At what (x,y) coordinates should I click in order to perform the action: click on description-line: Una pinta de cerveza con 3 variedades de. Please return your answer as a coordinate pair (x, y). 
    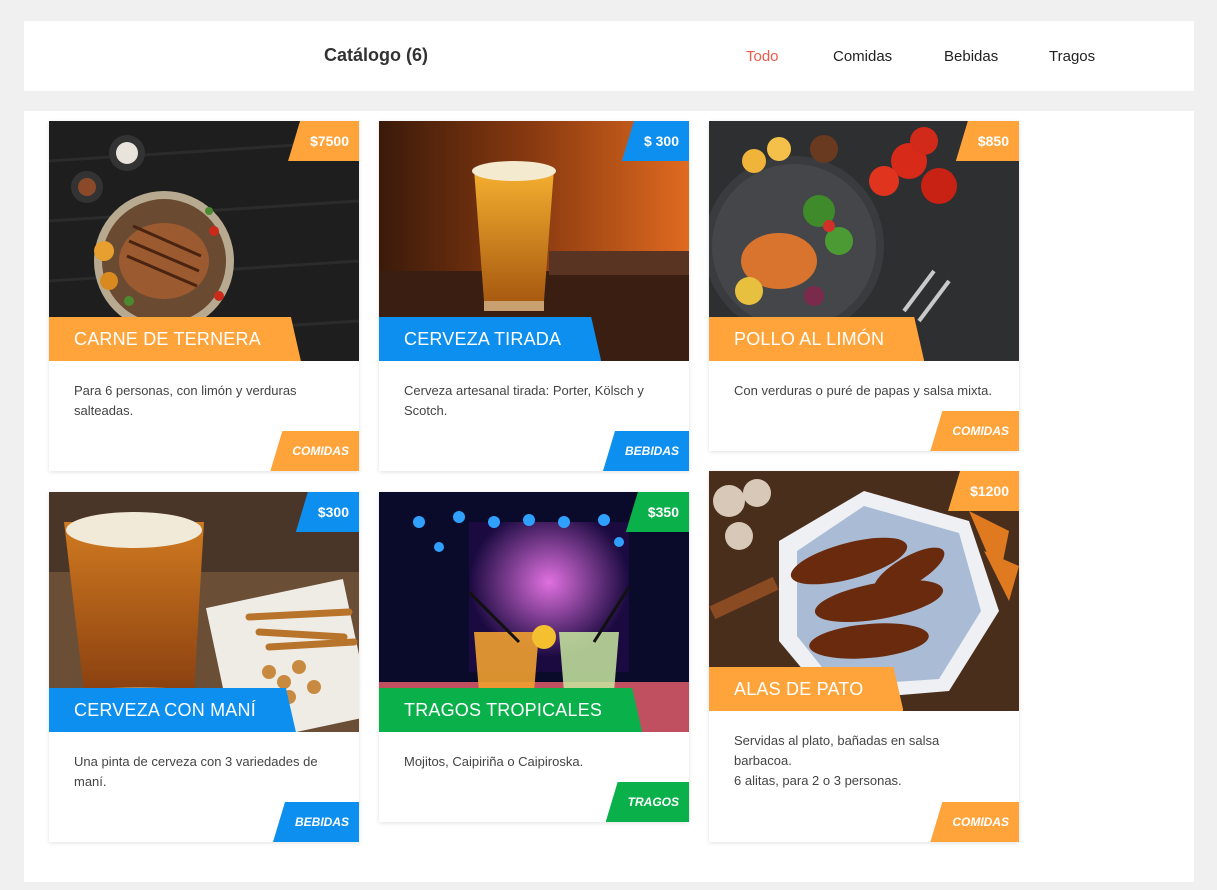
    Looking at the image, I should click on (196, 761).